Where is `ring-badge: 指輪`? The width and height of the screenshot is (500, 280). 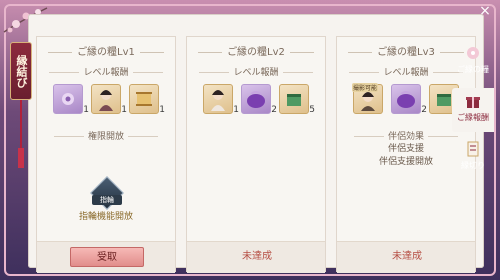
ring-badge: 指輪 is located at coordinates (107, 200).